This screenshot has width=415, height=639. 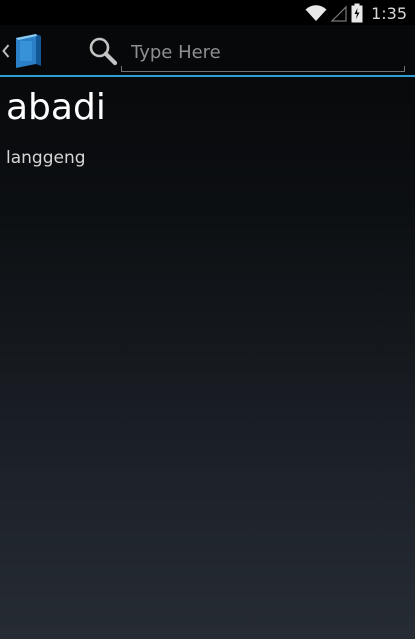 I want to click on home-up-button, so click(x=25, y=51).